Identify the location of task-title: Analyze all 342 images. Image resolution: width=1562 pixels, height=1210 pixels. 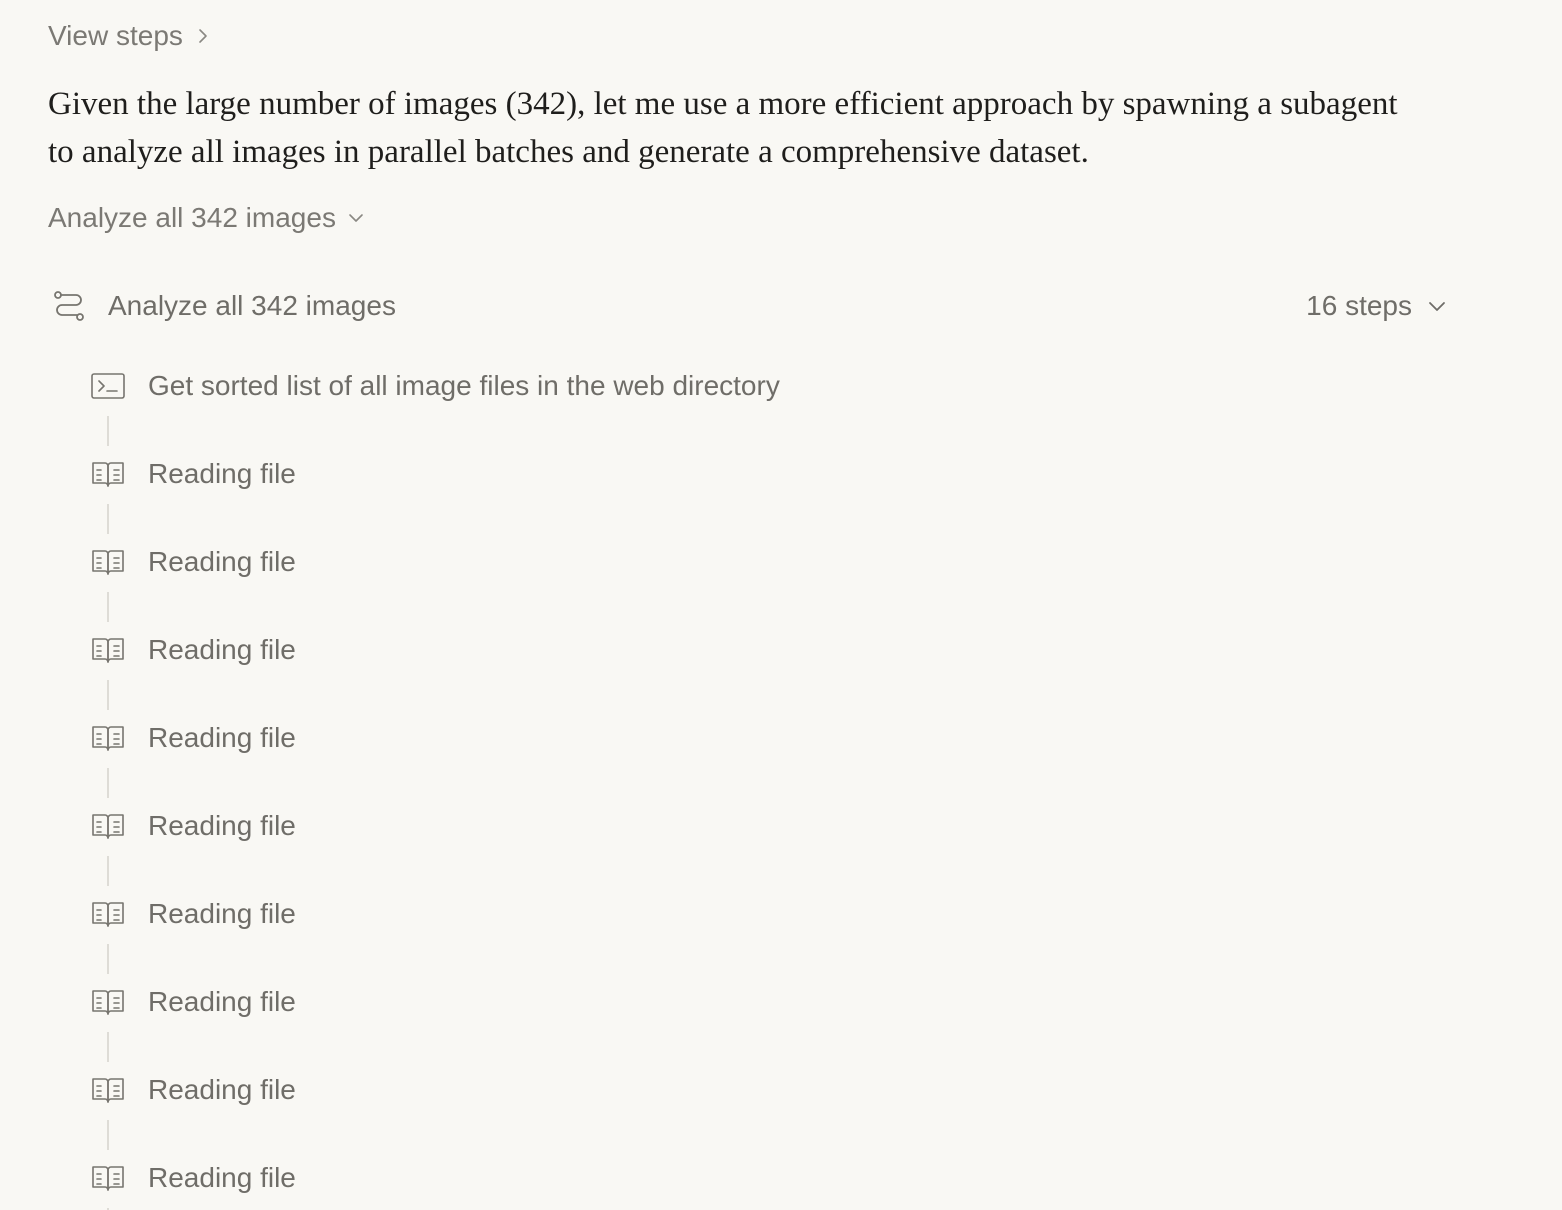
(252, 305).